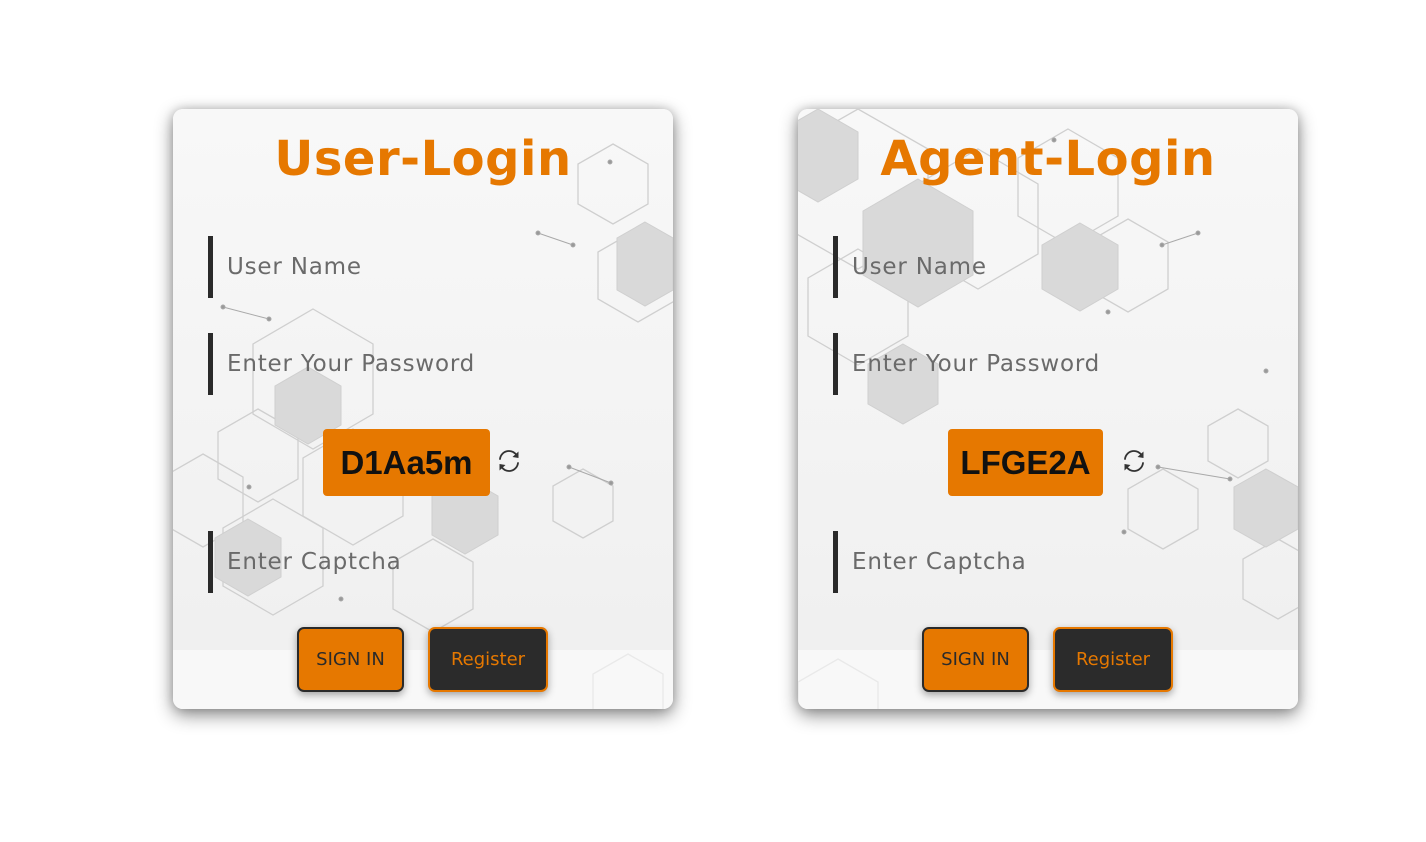  What do you see at coordinates (423, 159) in the screenshot?
I see `user-login-title: User-Login` at bounding box center [423, 159].